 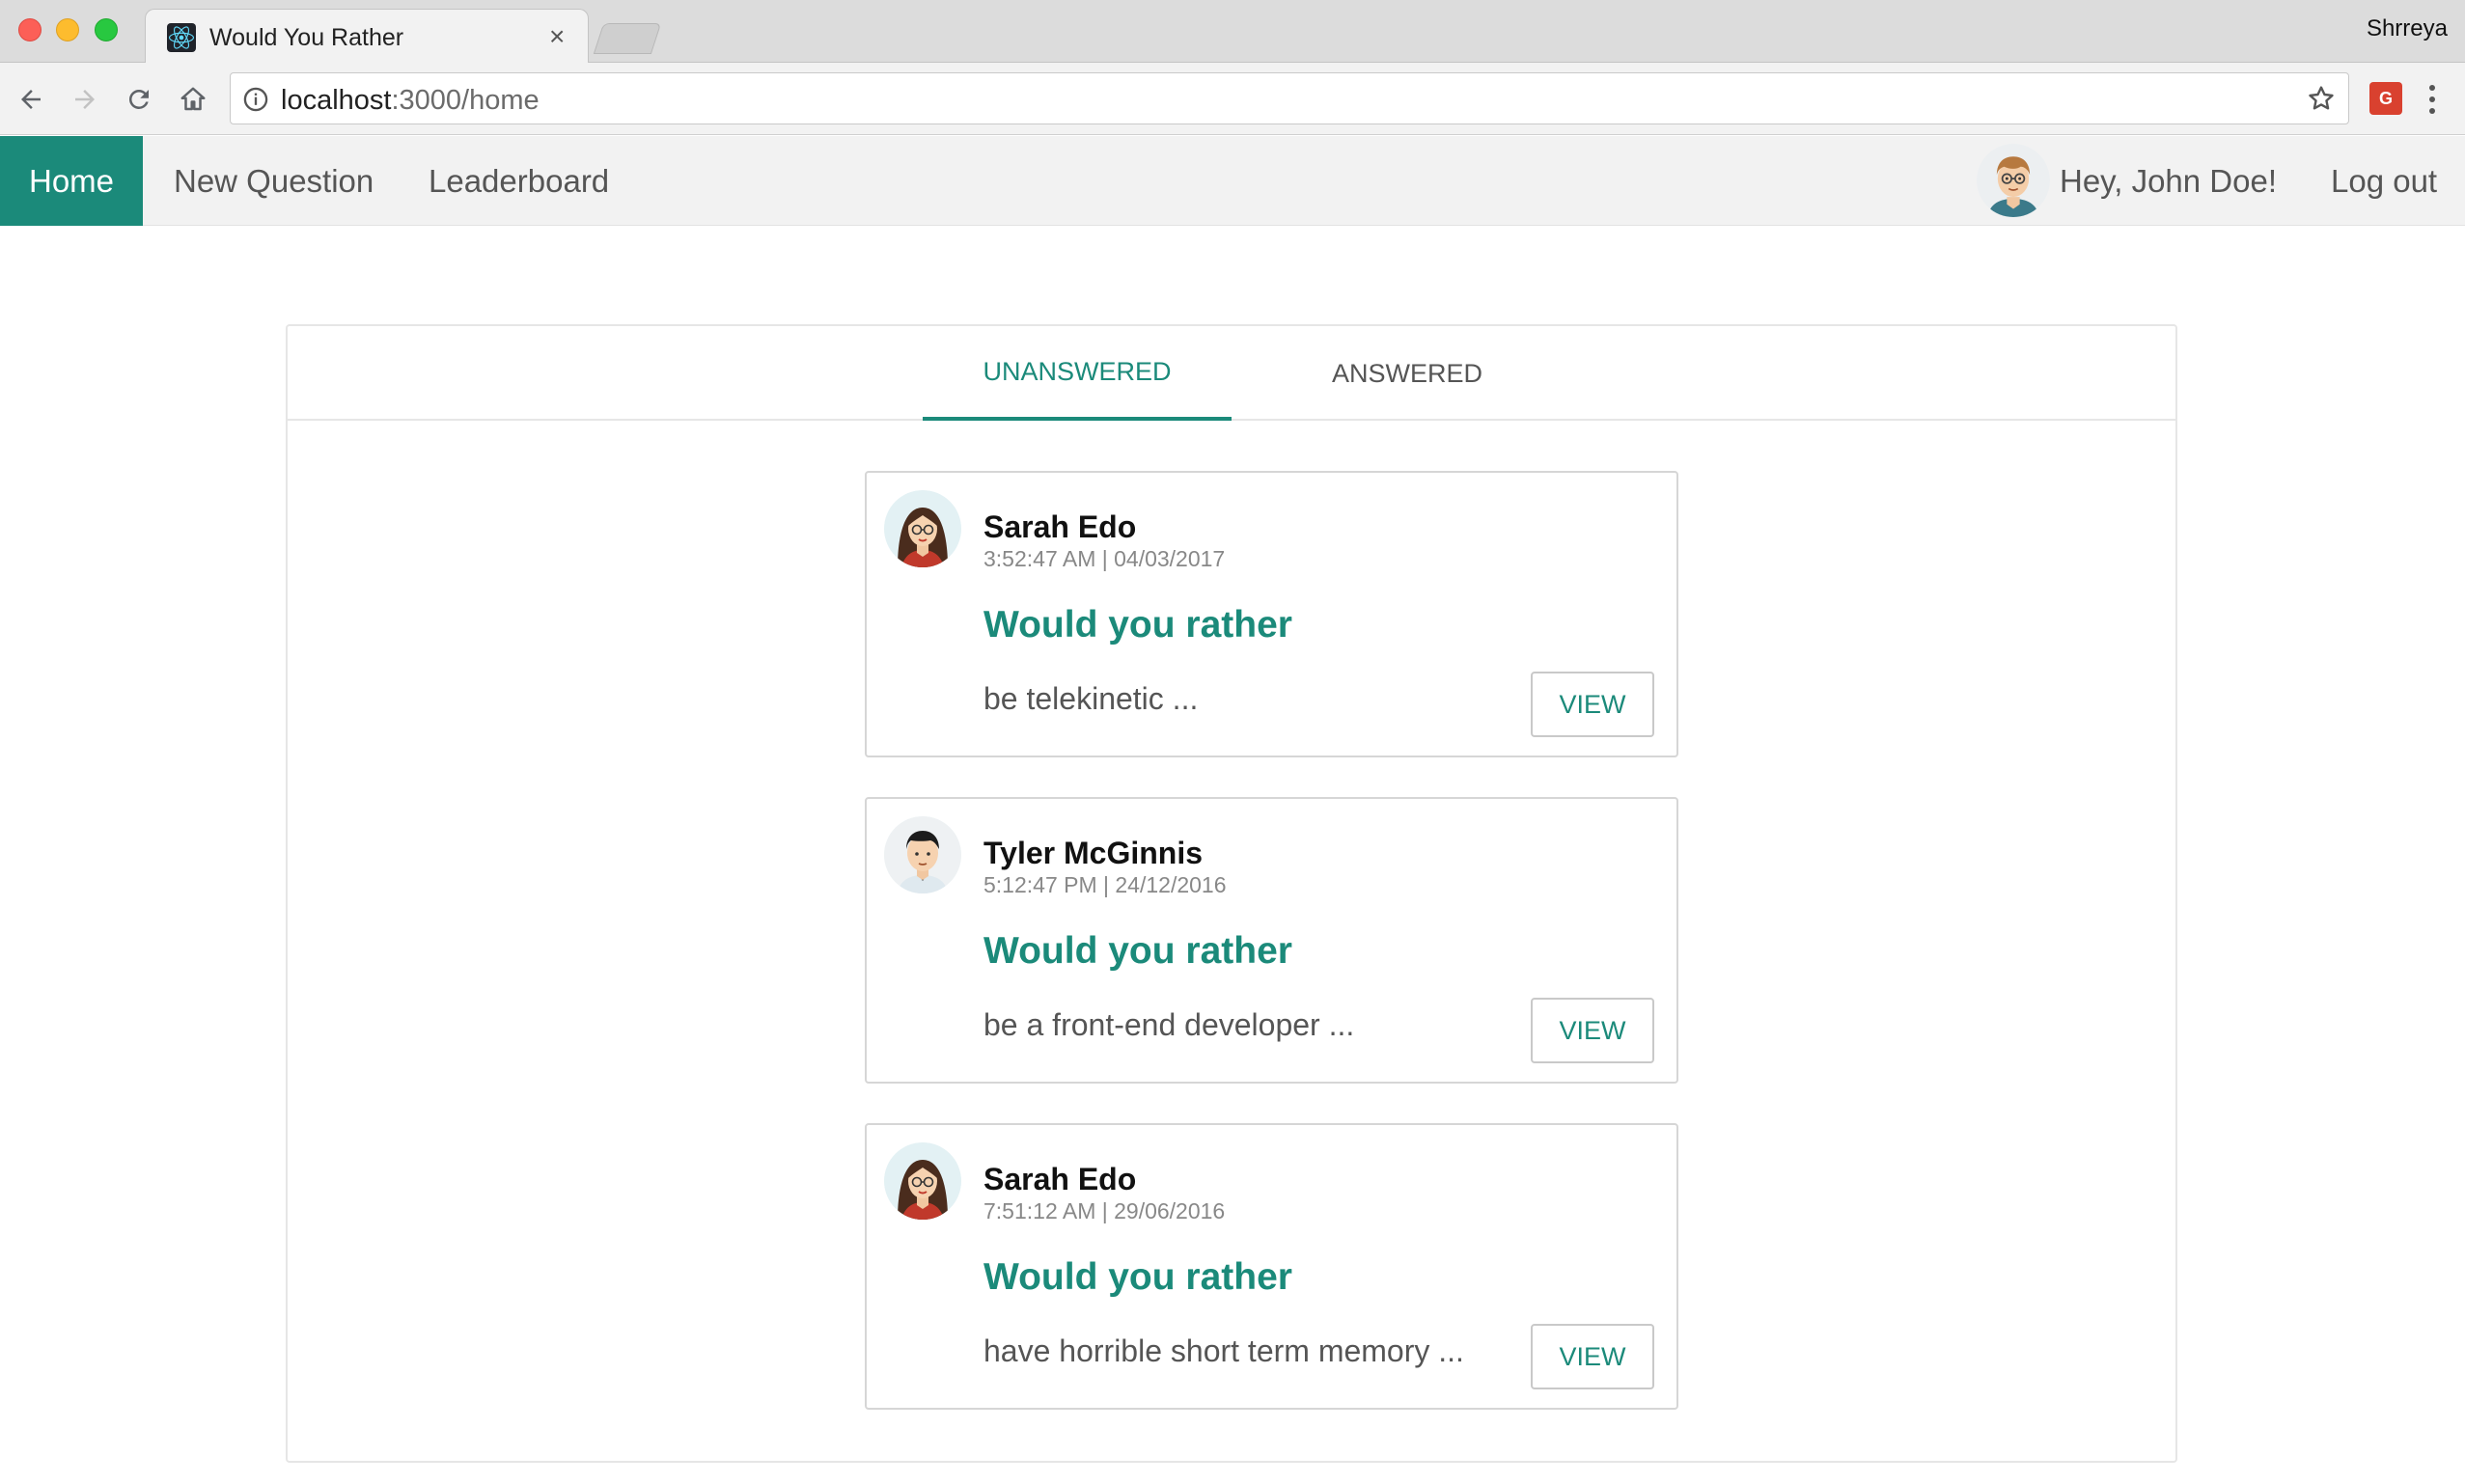 What do you see at coordinates (139, 99) in the screenshot?
I see `reload-icon` at bounding box center [139, 99].